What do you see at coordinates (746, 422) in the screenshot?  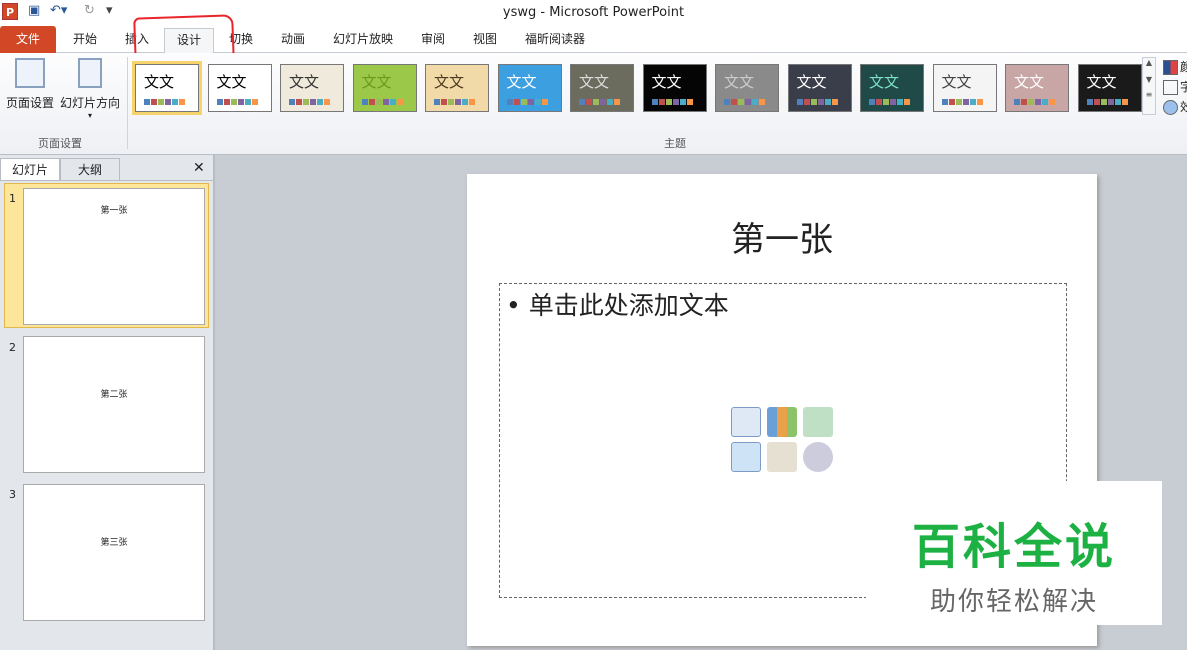 I see `insert-table-icon` at bounding box center [746, 422].